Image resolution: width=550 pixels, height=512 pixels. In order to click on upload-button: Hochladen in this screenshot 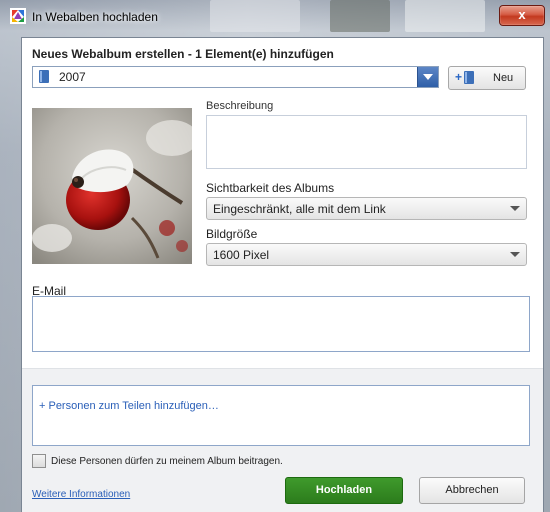, I will do `click(344, 490)`.